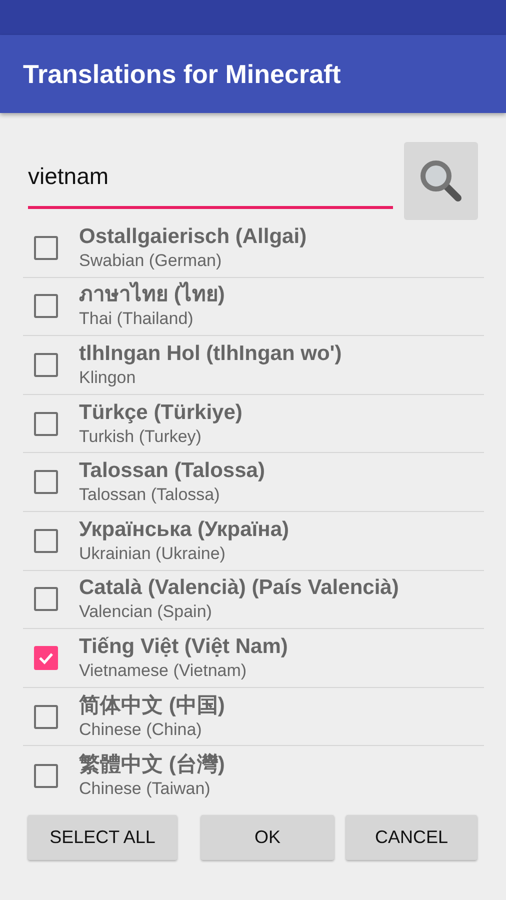  I want to click on language-item: Українська (Україна) Ukrainian (Ukraine), so click(253, 541).